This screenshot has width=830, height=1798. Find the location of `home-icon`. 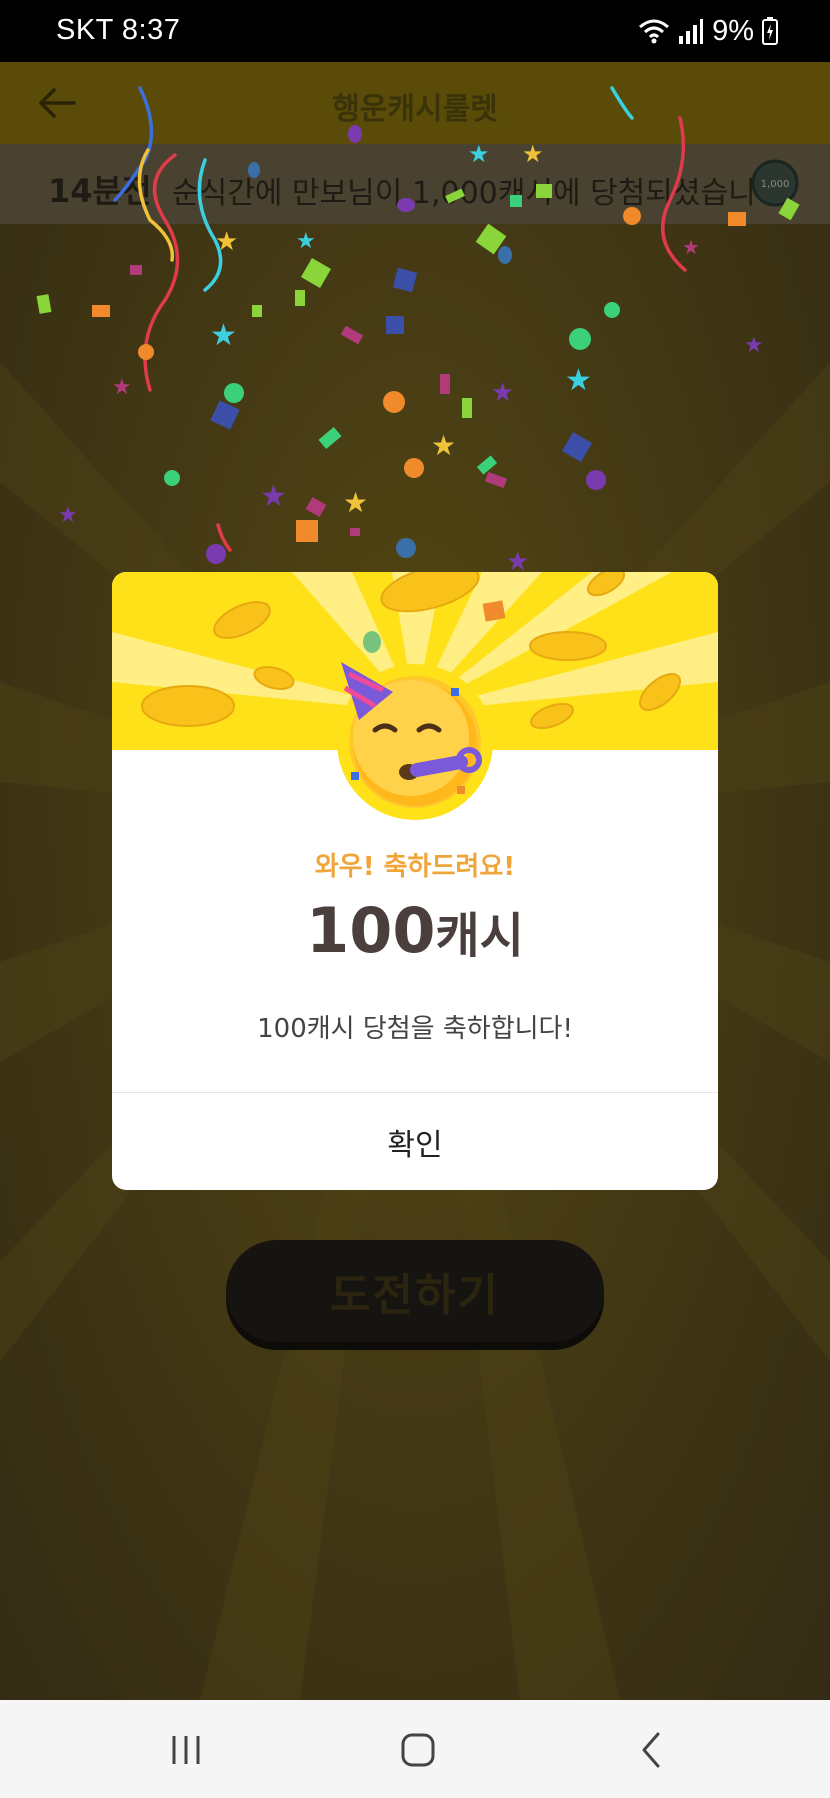

home-icon is located at coordinates (418, 1750).